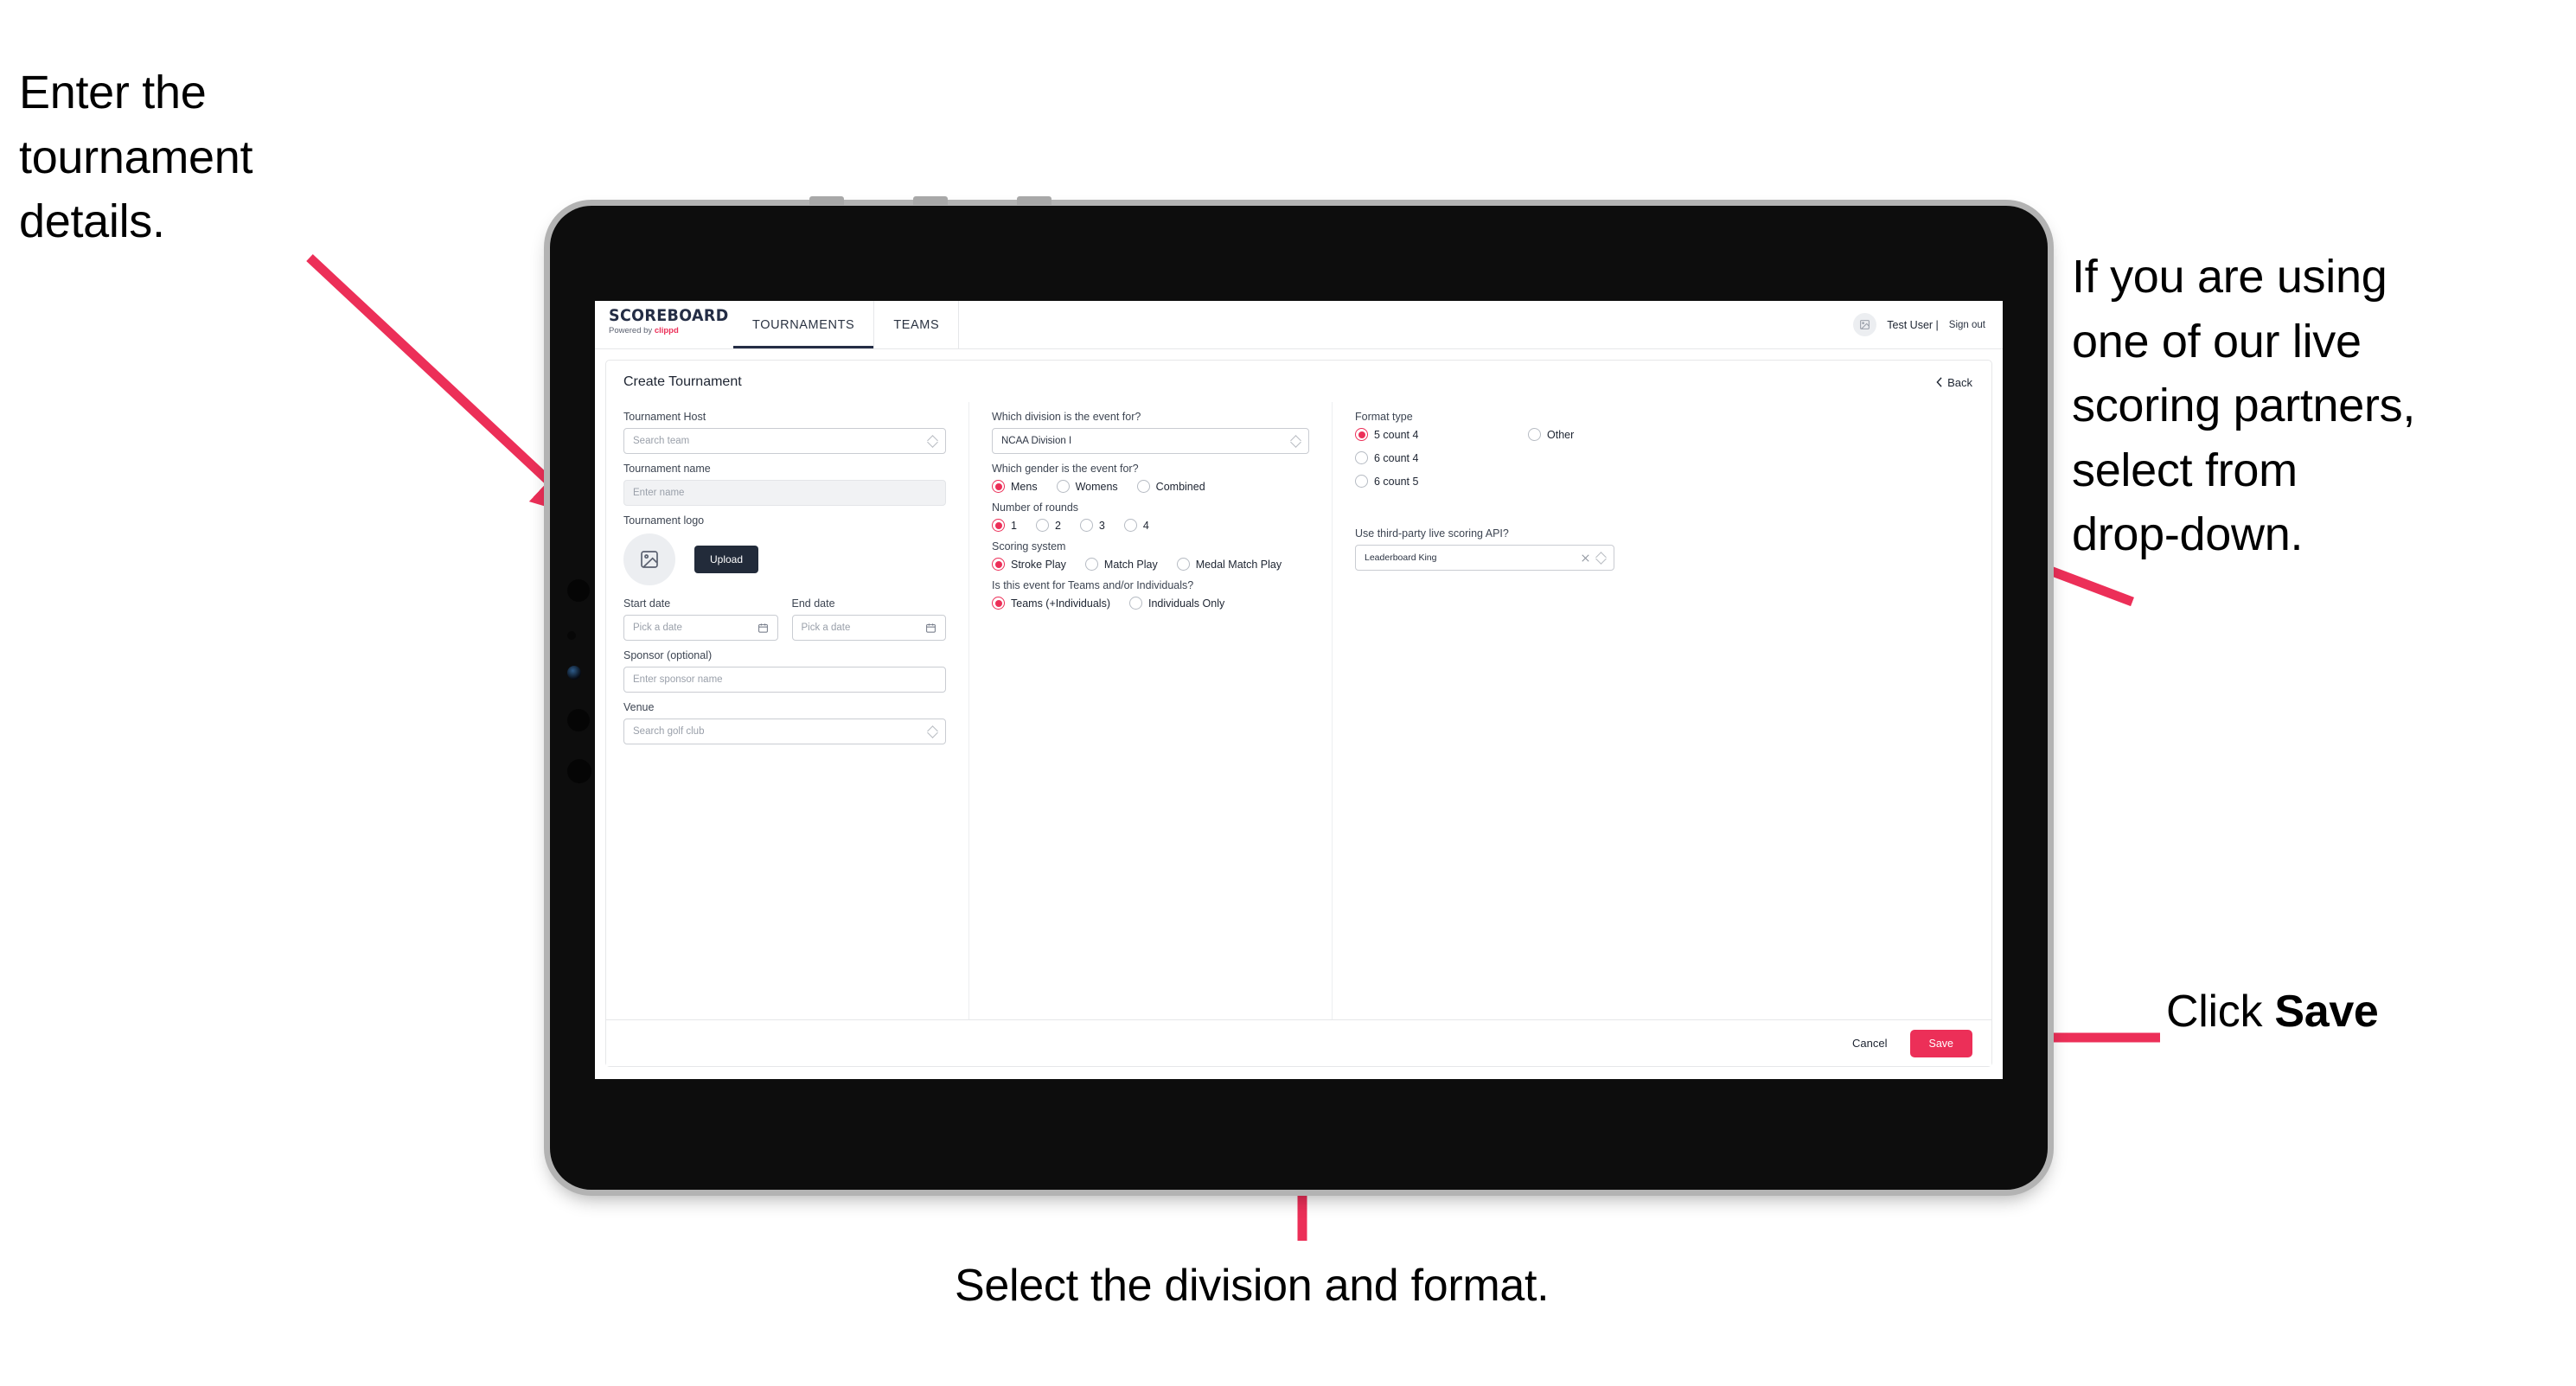 The width and height of the screenshot is (2576, 1386). Describe the element at coordinates (678, 679) in the screenshot. I see `sponsor-placeholder: Enter sponsor name` at that location.